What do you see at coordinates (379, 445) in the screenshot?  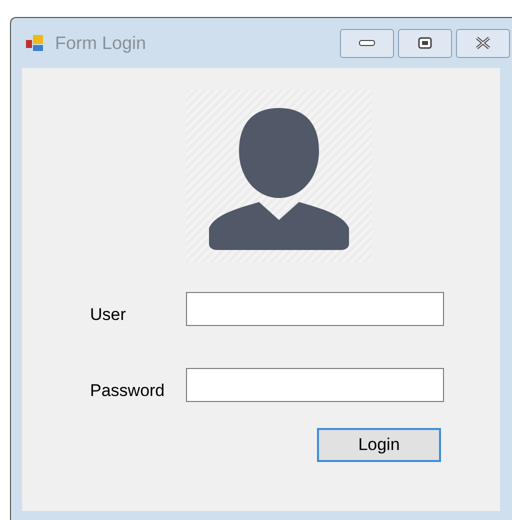 I see `login-button: Login` at bounding box center [379, 445].